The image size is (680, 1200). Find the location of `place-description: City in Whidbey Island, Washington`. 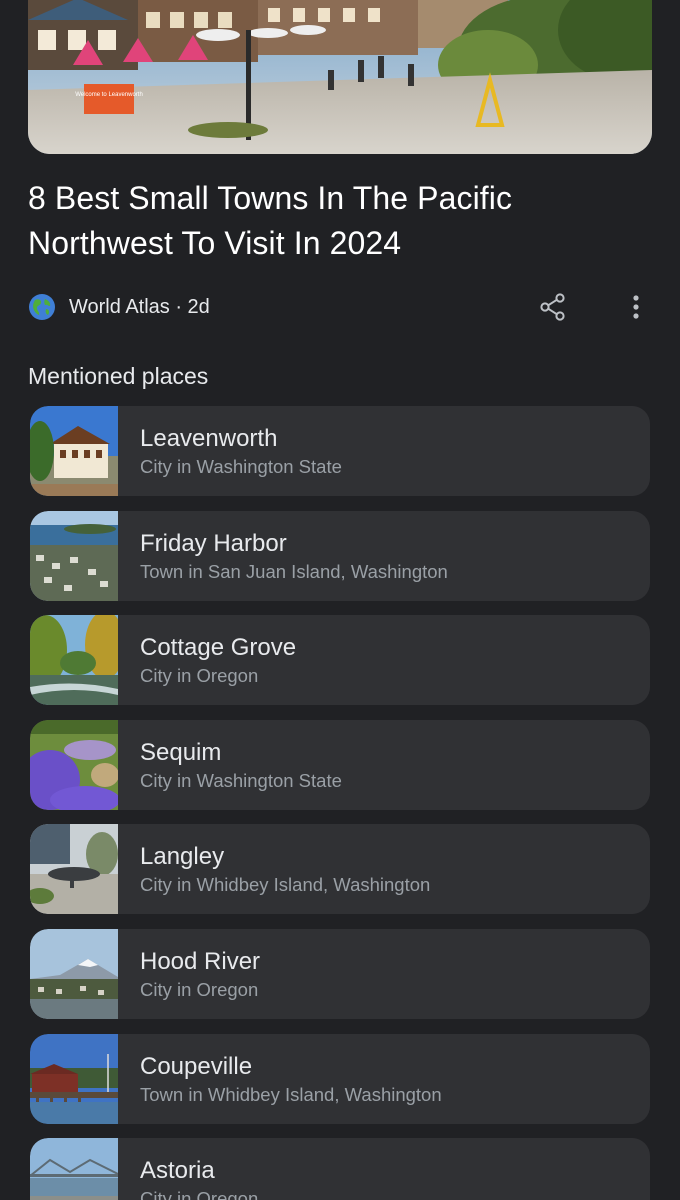

place-description: City in Whidbey Island, Washington is located at coordinates (285, 885).